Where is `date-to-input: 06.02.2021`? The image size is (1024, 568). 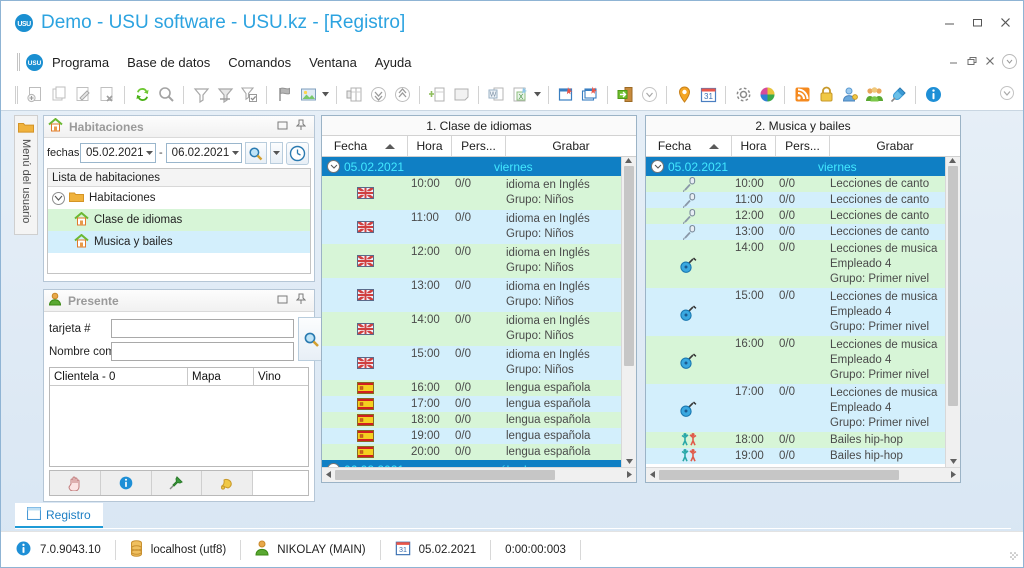
date-to-input: 06.02.2021 is located at coordinates (203, 153).